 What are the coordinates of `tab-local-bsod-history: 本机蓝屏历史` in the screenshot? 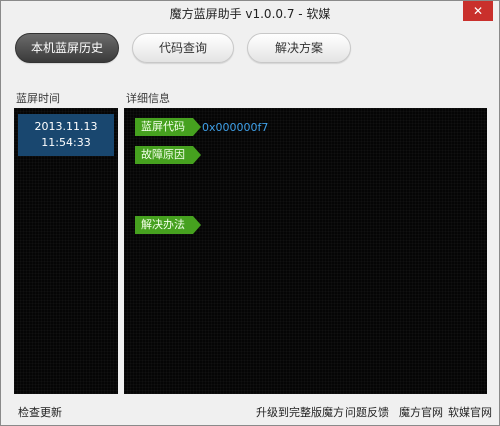 It's located at (67, 48).